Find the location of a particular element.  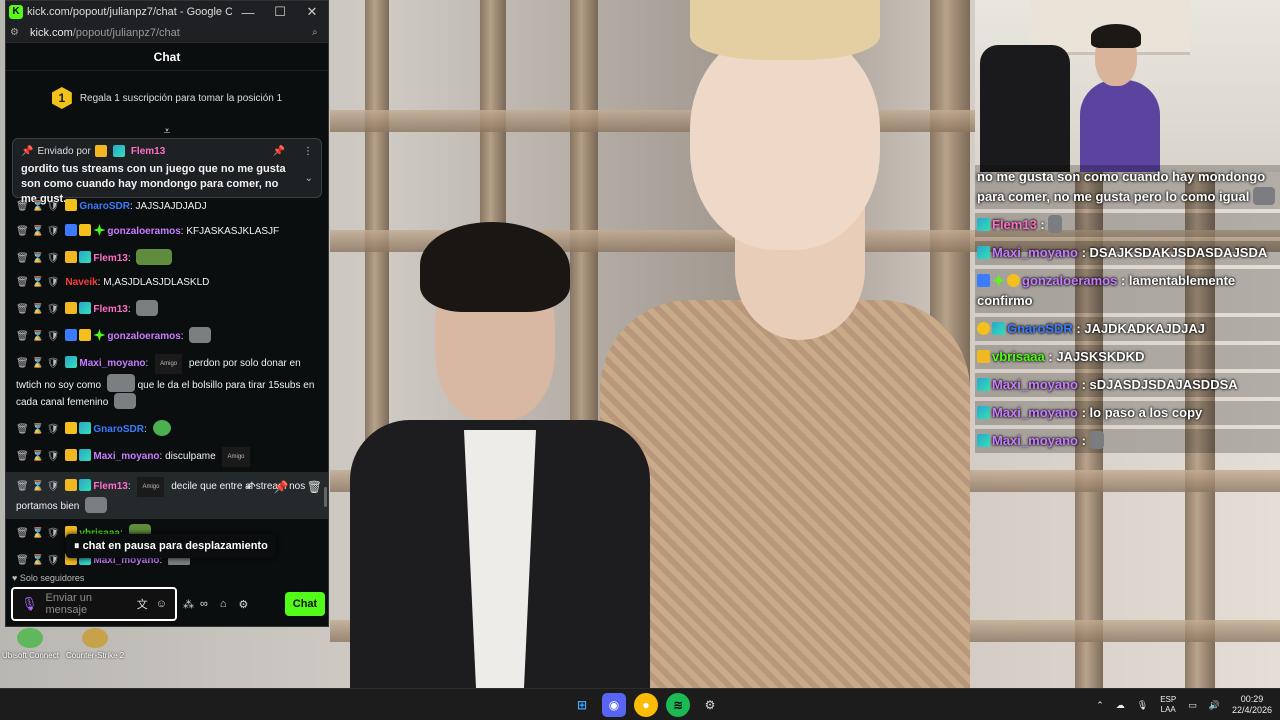

pause-icon: ⏸ is located at coordinates (77, 546).